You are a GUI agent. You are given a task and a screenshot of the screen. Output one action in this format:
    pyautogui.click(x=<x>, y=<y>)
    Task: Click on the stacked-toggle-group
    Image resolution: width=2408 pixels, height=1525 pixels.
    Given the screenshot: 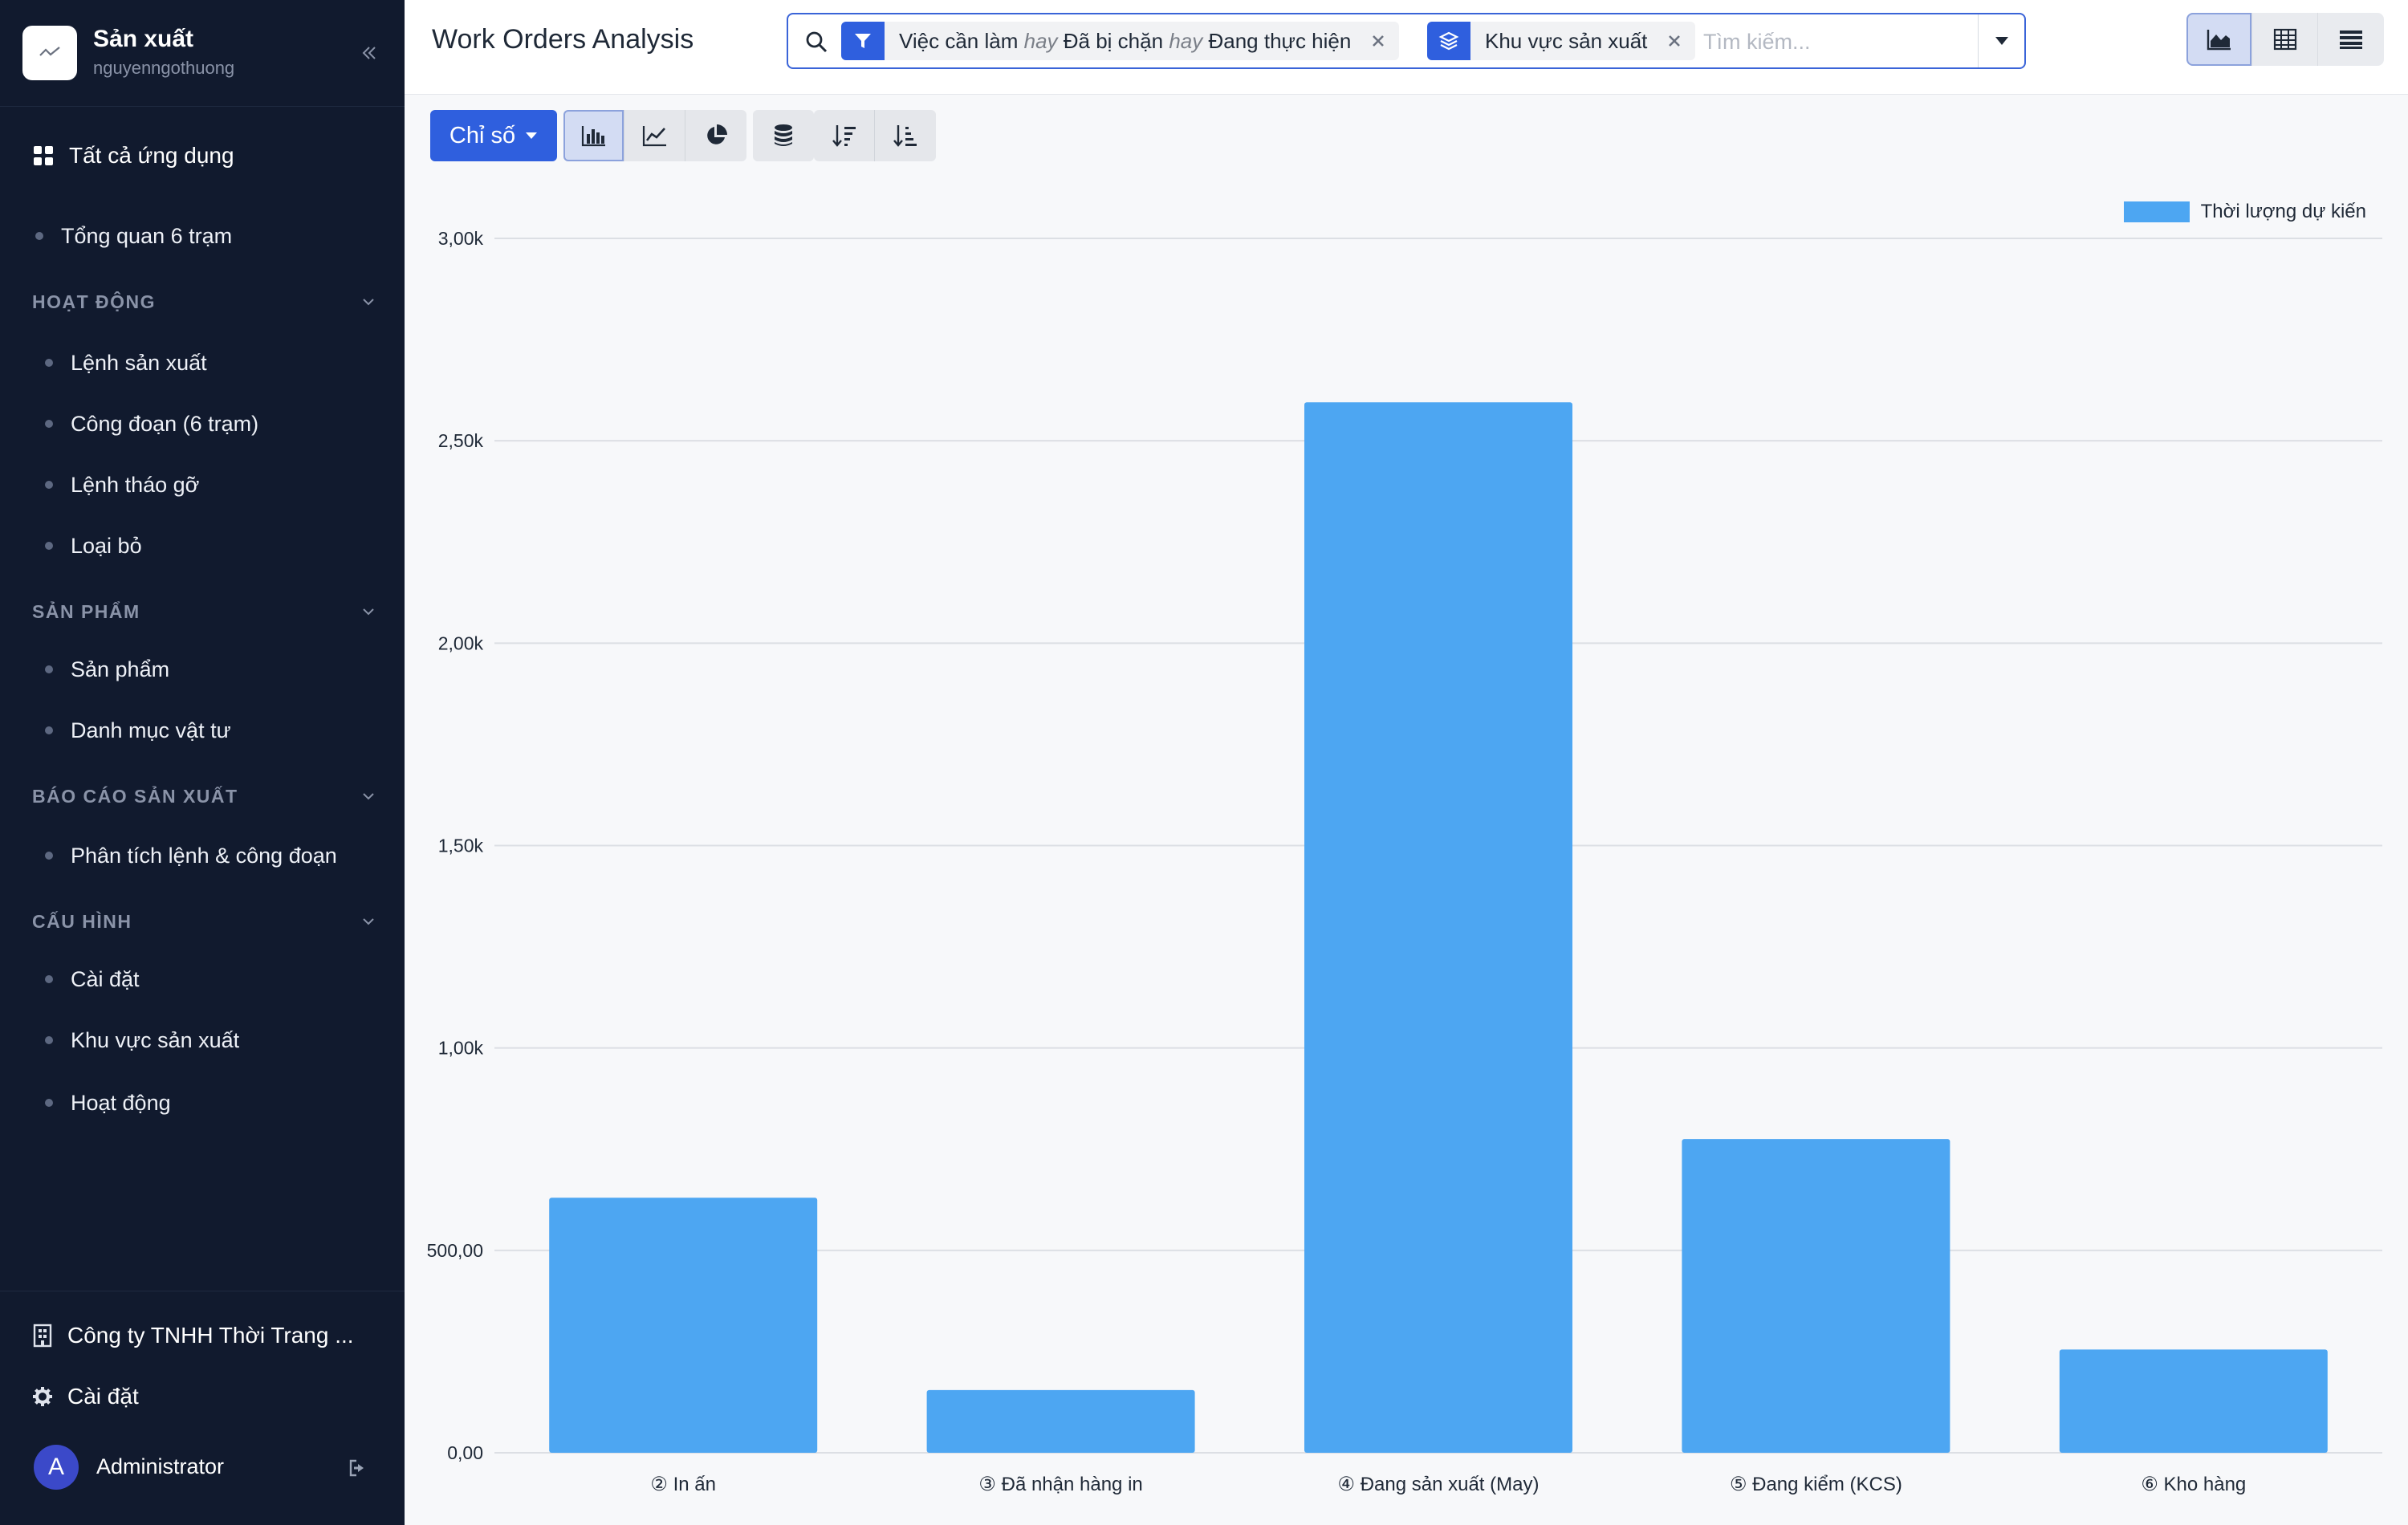 What is the action you would take?
    pyautogui.click(x=783, y=135)
    